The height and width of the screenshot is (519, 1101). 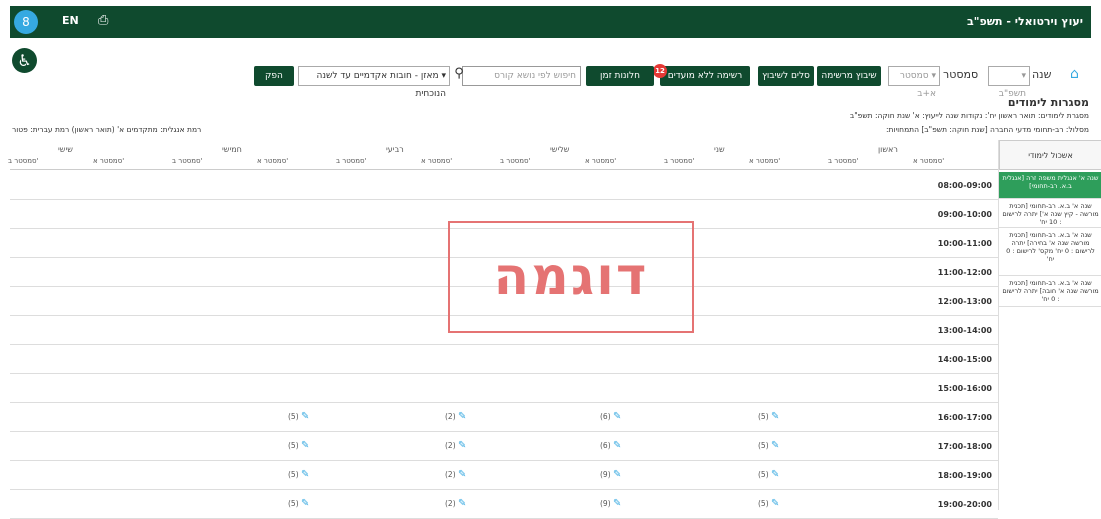 What do you see at coordinates (521, 76) in the screenshot?
I see `search-input: חיפוש לפי נושא קורס` at bounding box center [521, 76].